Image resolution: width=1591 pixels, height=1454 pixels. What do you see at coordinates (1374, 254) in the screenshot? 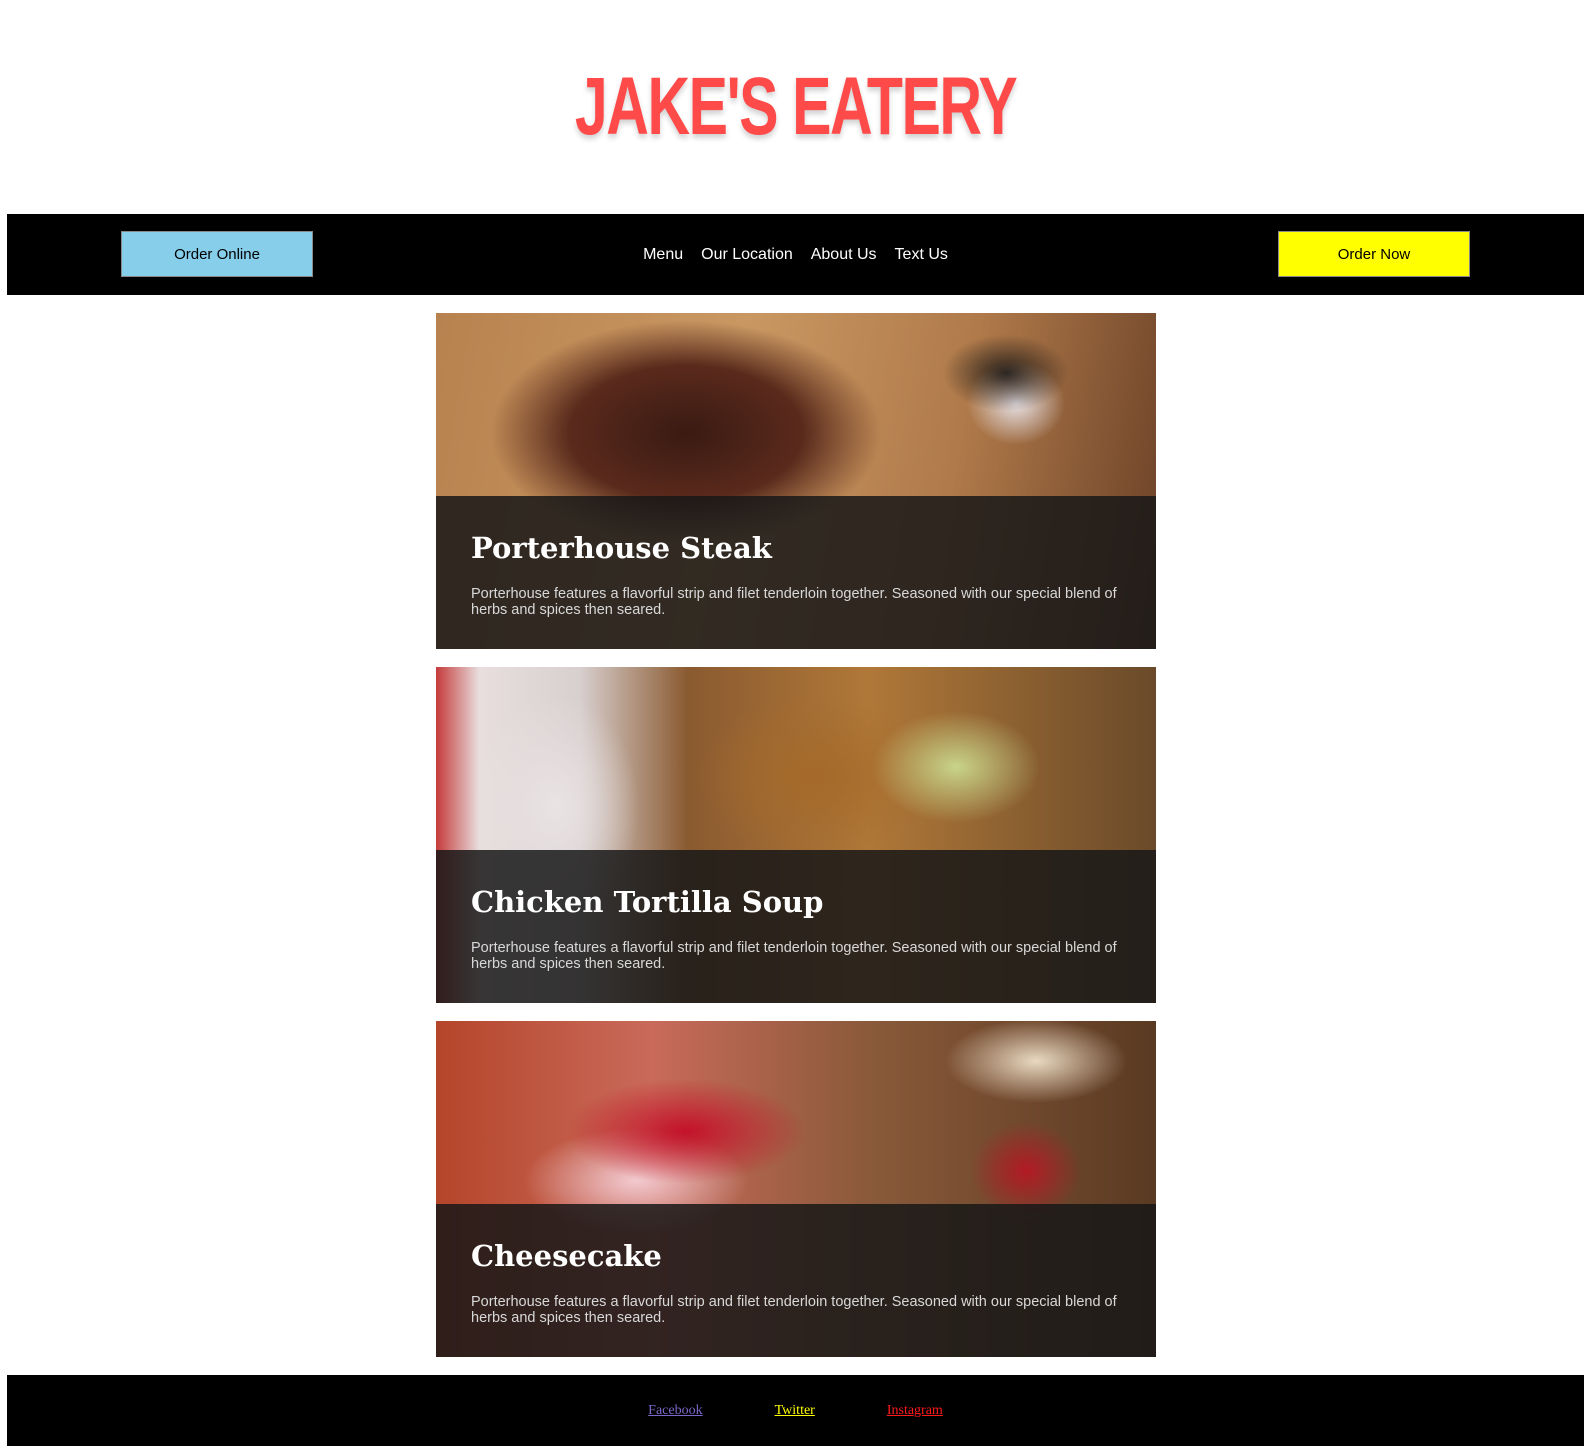
I see `order-now-button: Order Now` at bounding box center [1374, 254].